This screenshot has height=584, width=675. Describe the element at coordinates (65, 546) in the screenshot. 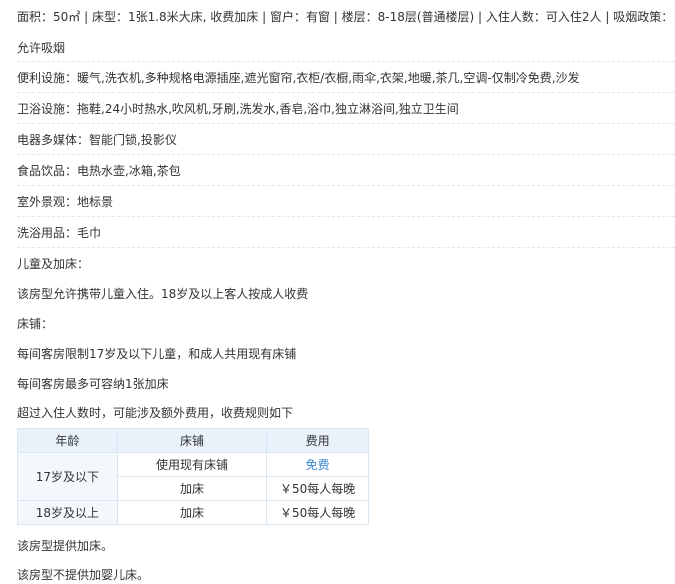

I see `extra-bed-provided-text: 该房型提供加床。` at that location.